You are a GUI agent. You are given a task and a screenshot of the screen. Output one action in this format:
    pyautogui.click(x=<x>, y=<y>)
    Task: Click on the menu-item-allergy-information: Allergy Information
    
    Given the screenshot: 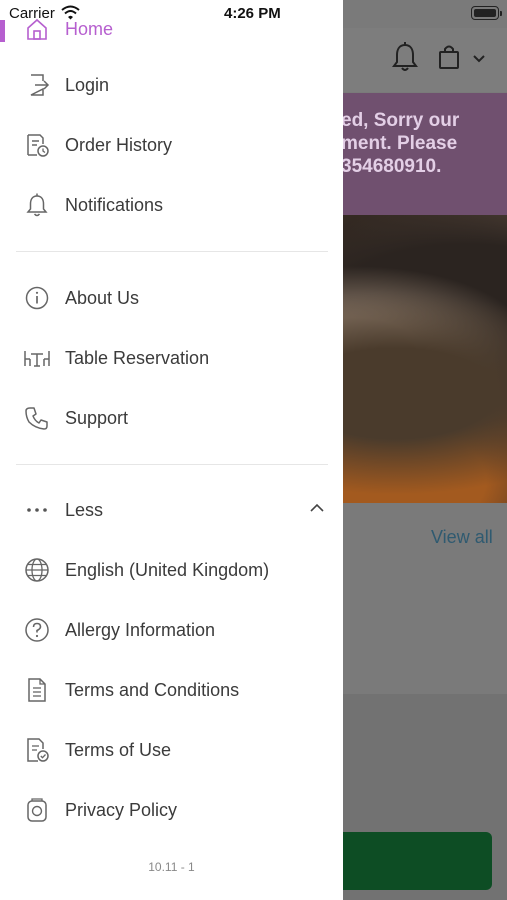 What is the action you would take?
    pyautogui.click(x=171, y=631)
    